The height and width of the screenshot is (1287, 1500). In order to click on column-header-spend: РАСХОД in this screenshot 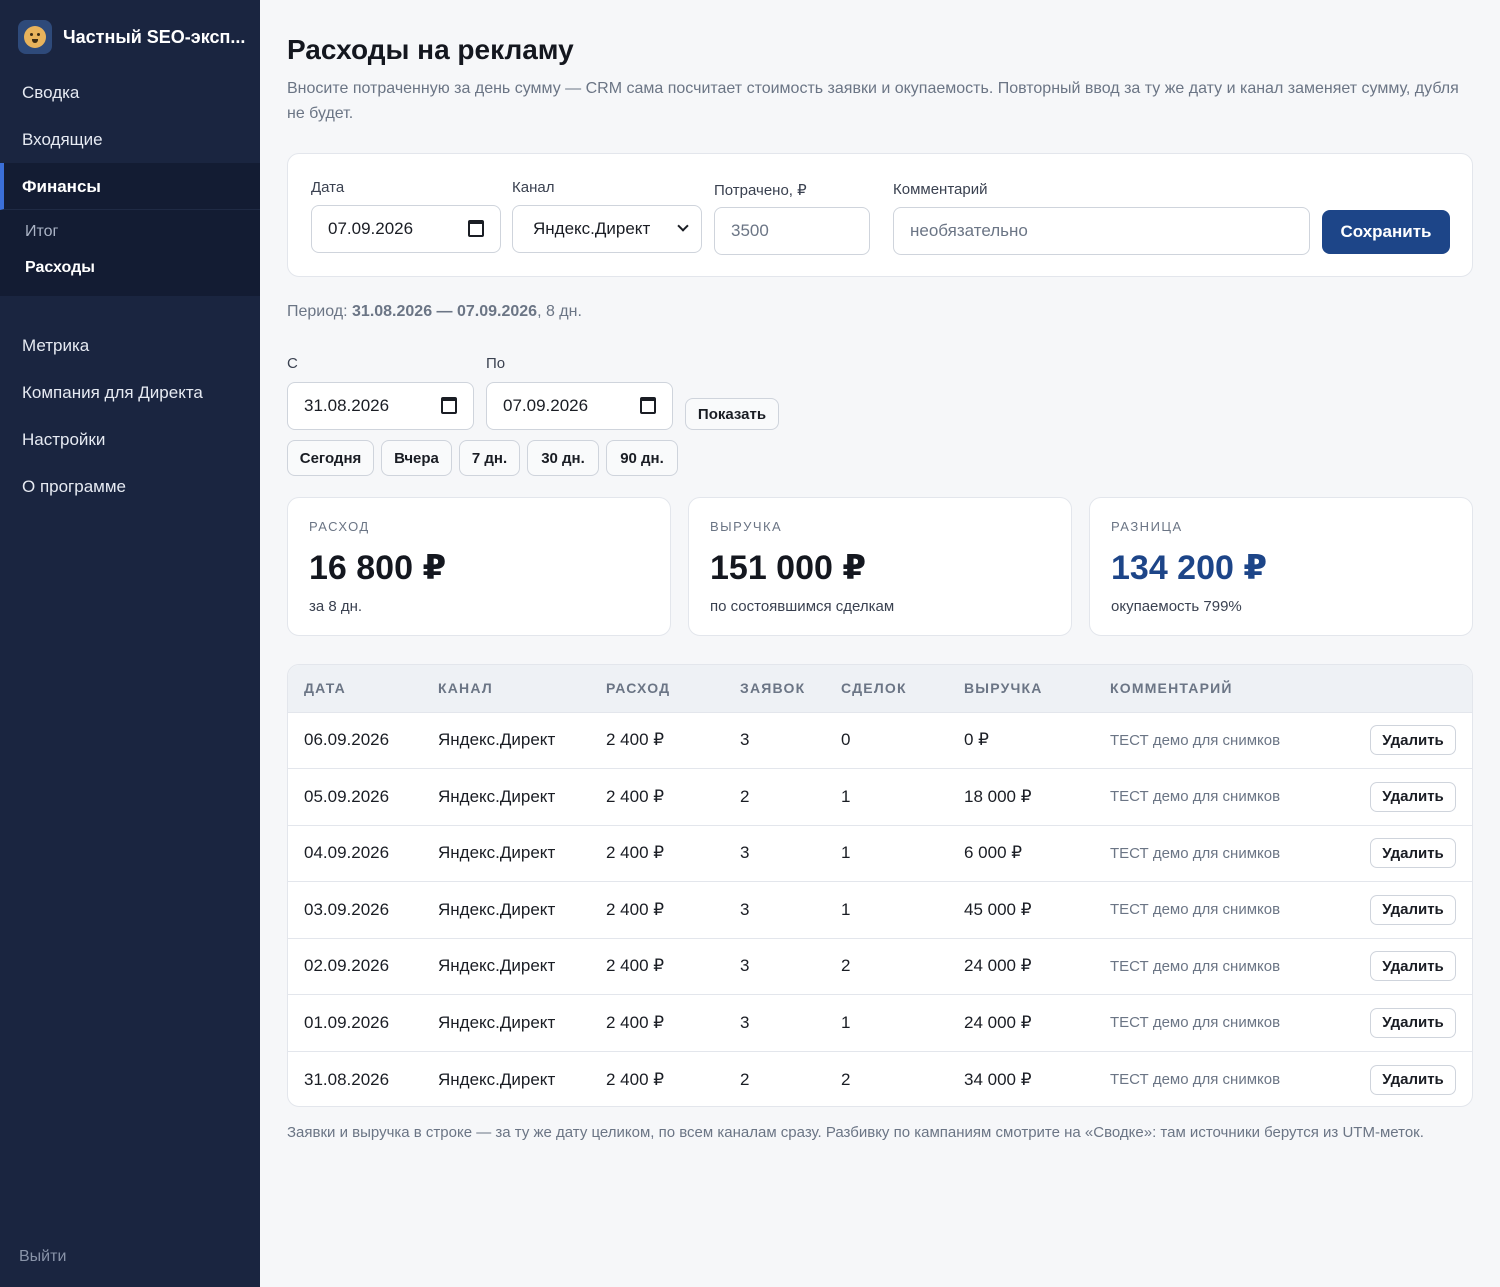, I will do `click(638, 688)`.